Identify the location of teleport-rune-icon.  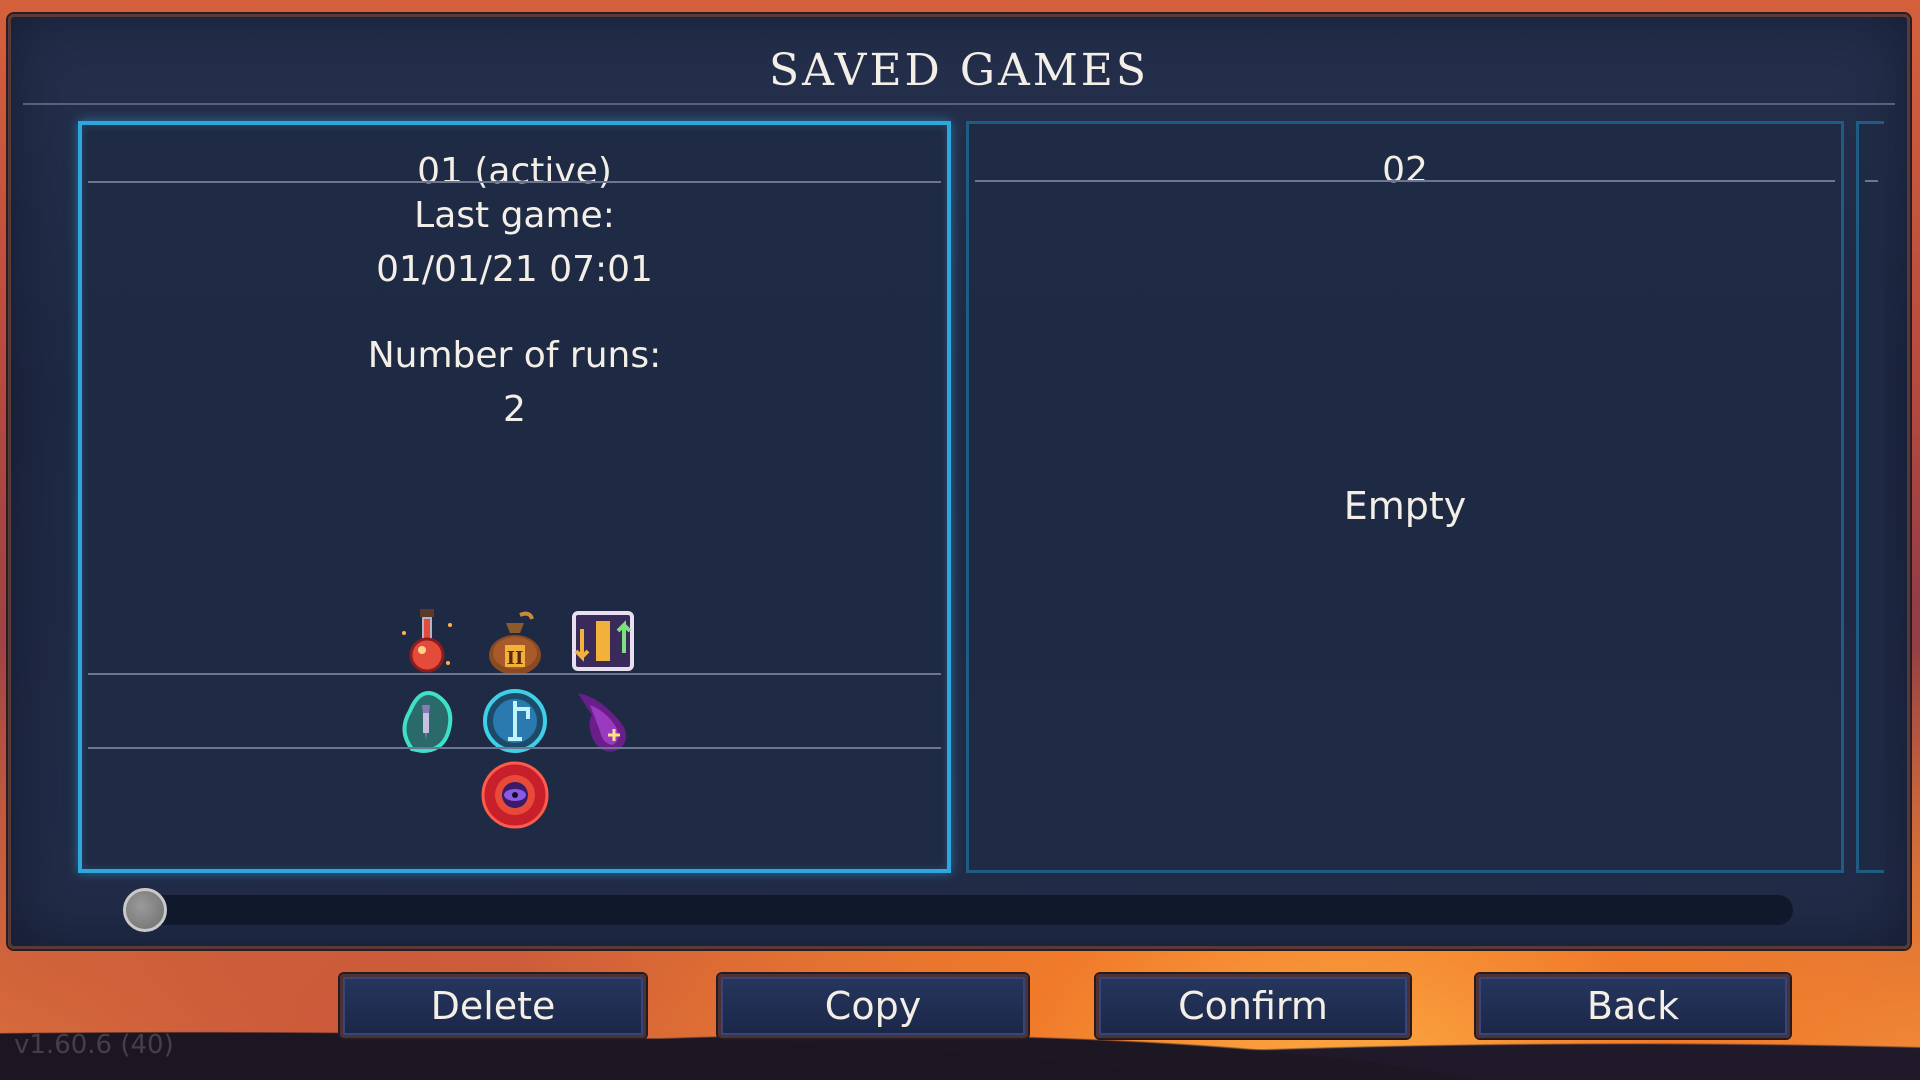
(514, 721).